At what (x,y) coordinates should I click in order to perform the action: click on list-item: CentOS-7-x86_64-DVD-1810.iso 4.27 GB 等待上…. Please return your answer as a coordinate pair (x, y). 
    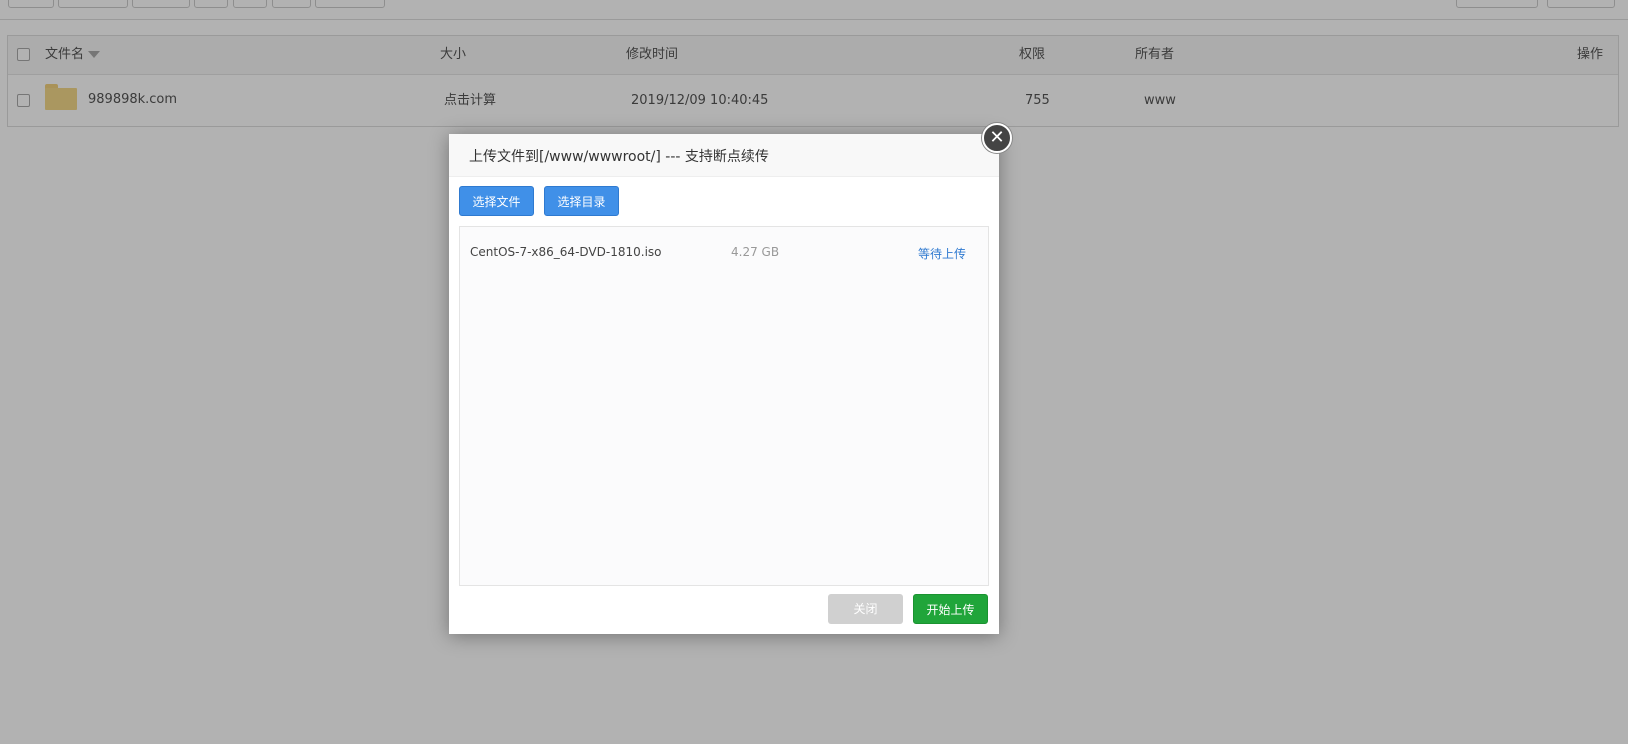
    Looking at the image, I should click on (724, 252).